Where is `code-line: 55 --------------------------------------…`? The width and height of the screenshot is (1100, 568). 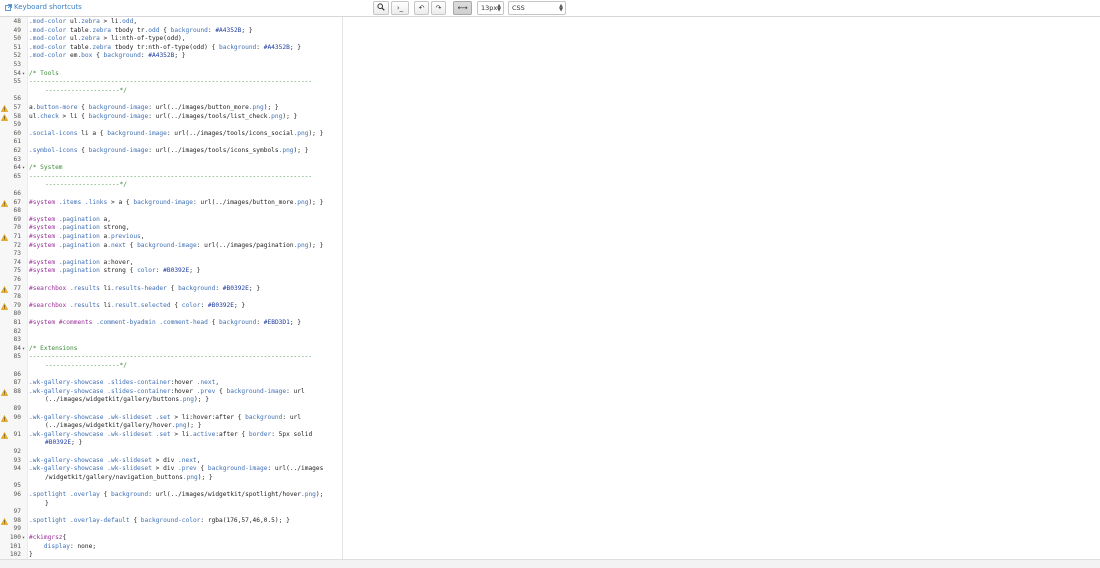
code-line: 55 --------------------------------------… is located at coordinates (171, 82).